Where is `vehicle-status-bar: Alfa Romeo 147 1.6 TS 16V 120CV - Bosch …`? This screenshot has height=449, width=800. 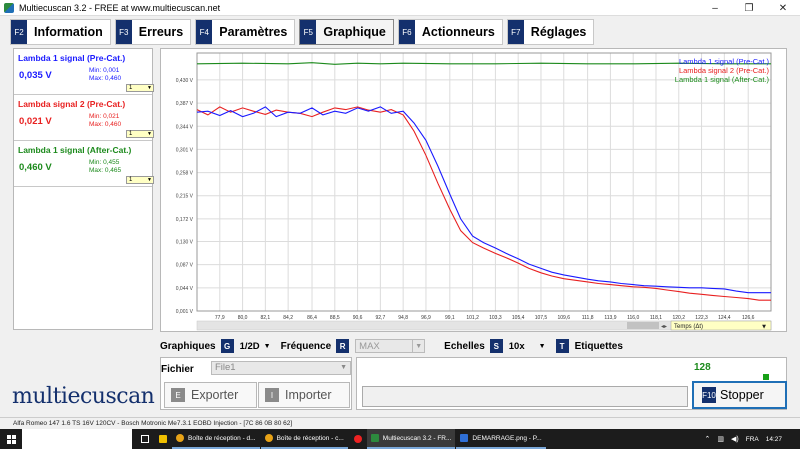 vehicle-status-bar: Alfa Romeo 147 1.6 TS 16V 120CV - Bosch … is located at coordinates (400, 423).